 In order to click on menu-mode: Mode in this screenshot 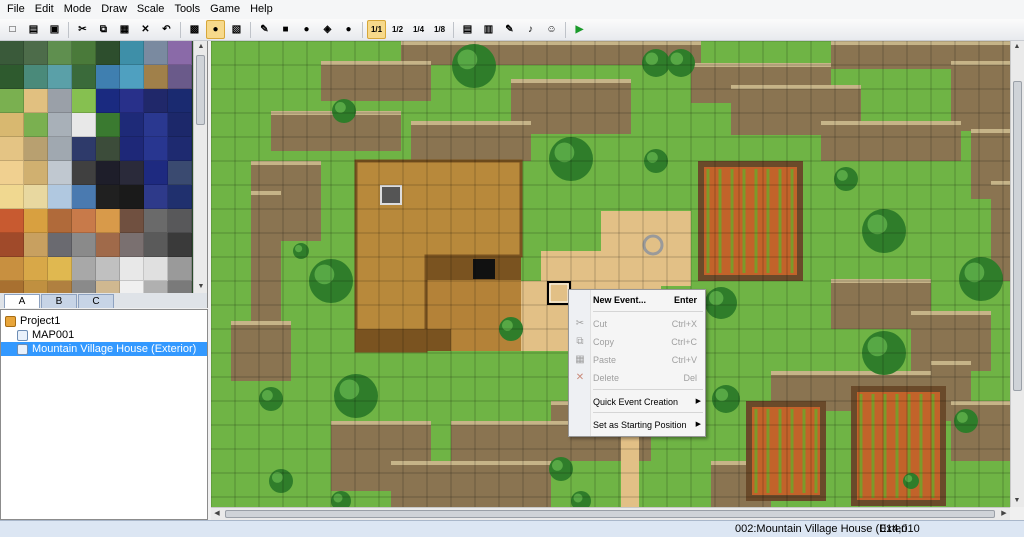, I will do `click(78, 9)`.